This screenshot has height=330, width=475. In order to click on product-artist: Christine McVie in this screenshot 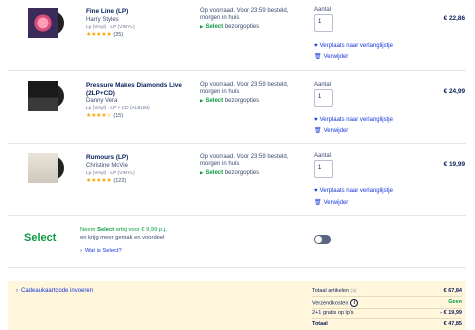, I will do `click(107, 166)`.